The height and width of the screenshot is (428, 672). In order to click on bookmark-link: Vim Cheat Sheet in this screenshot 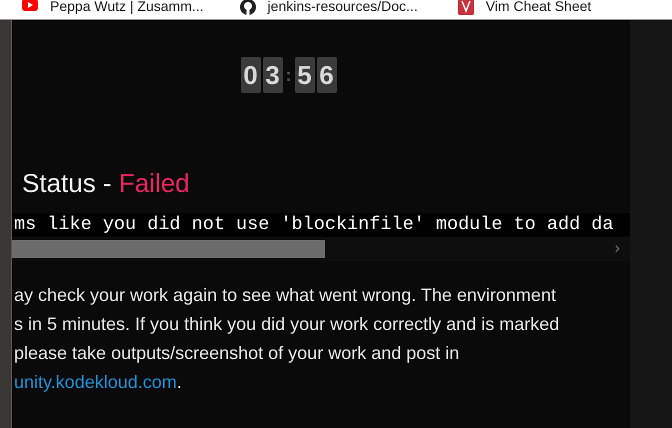, I will do `click(525, 7)`.